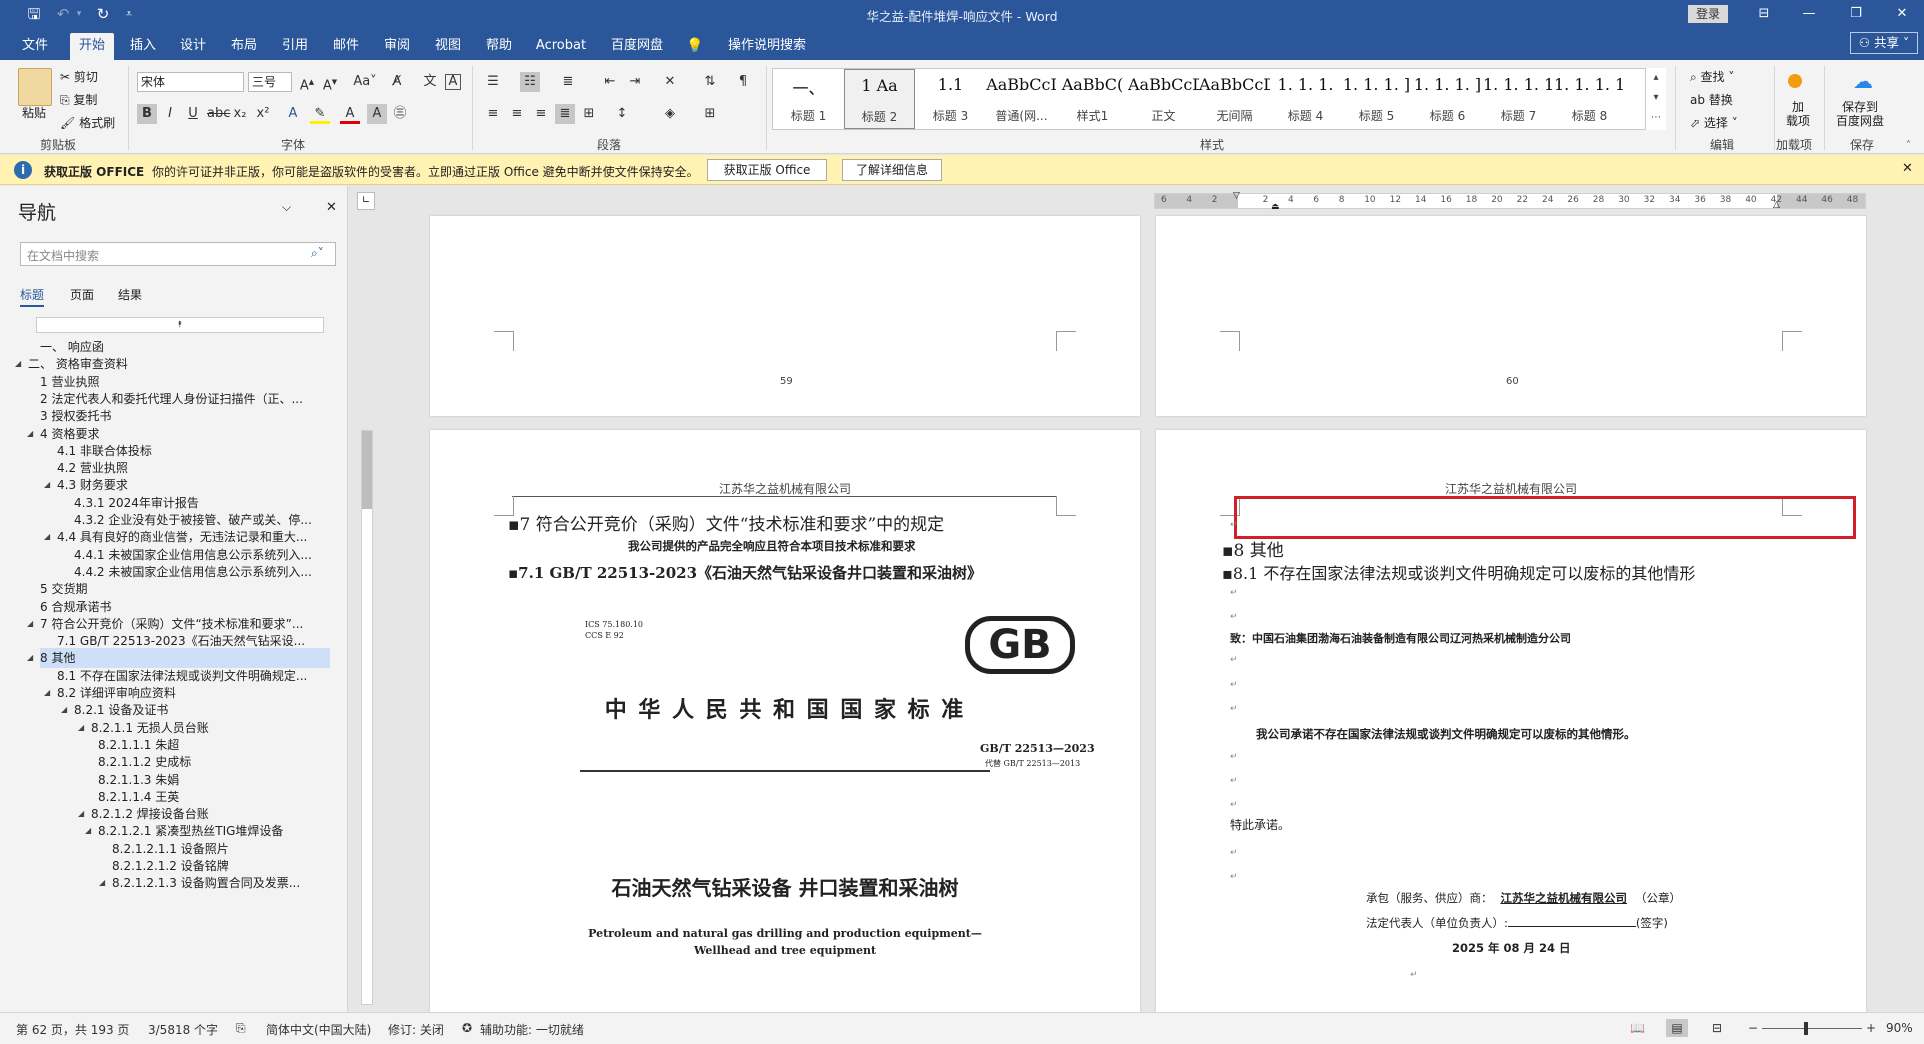  Describe the element at coordinates (82, 294) in the screenshot. I see `nav-tab-pages: 页面` at that location.